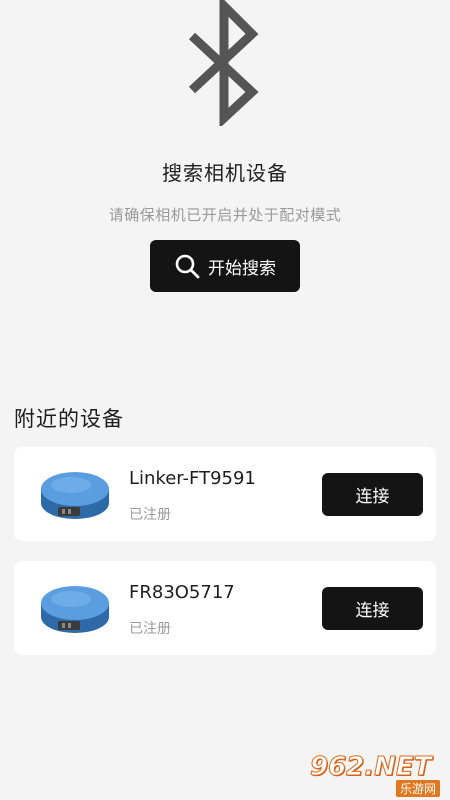  I want to click on nearby-devices-title: 附近的设备, so click(69, 419).